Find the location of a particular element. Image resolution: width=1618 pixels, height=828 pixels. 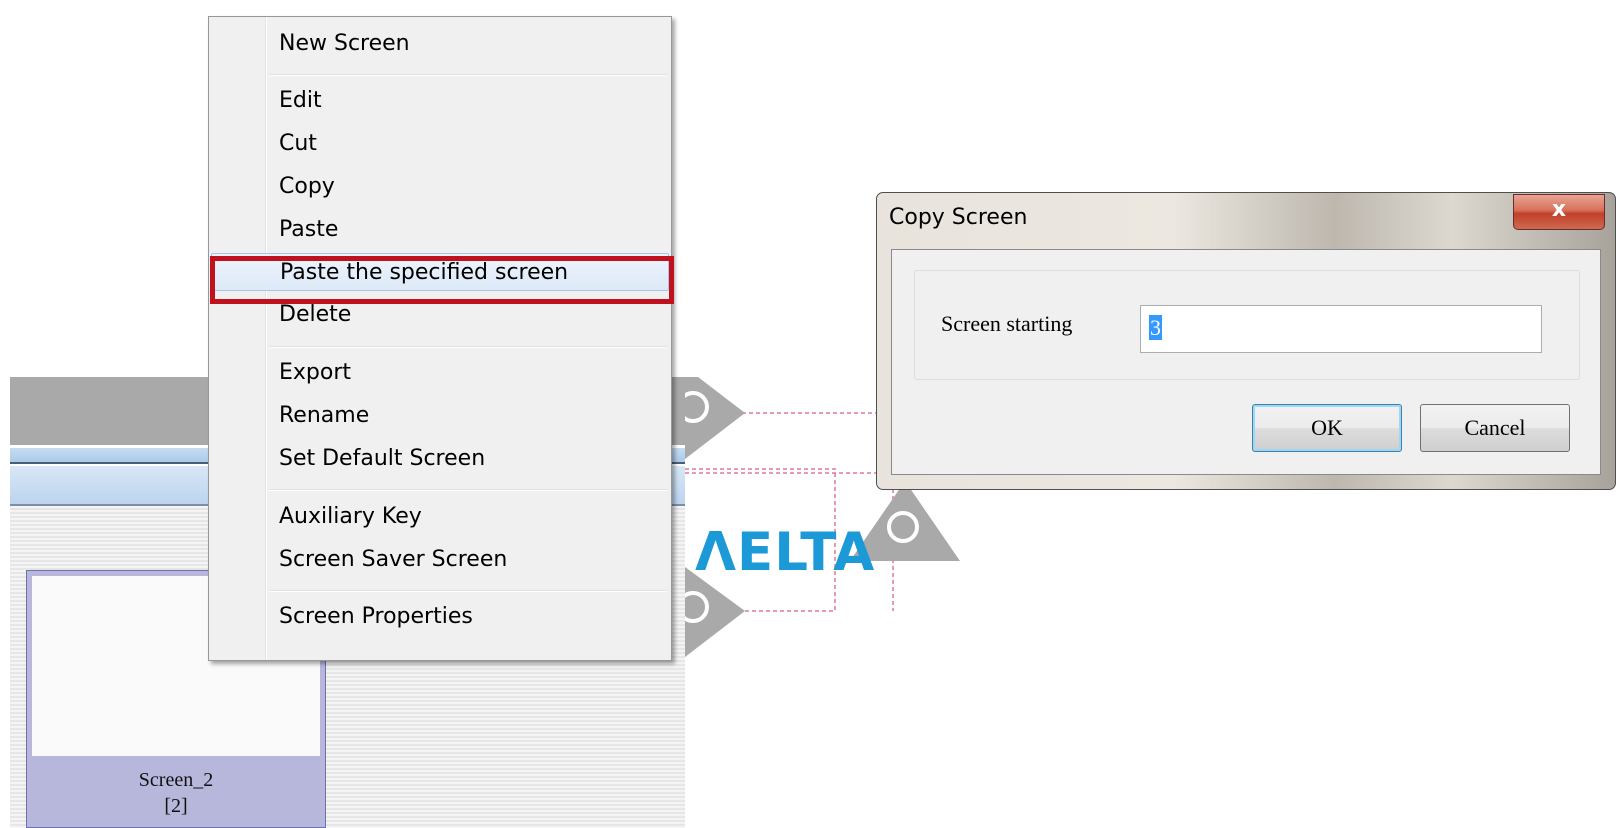

ok-button: OK is located at coordinates (1327, 428).